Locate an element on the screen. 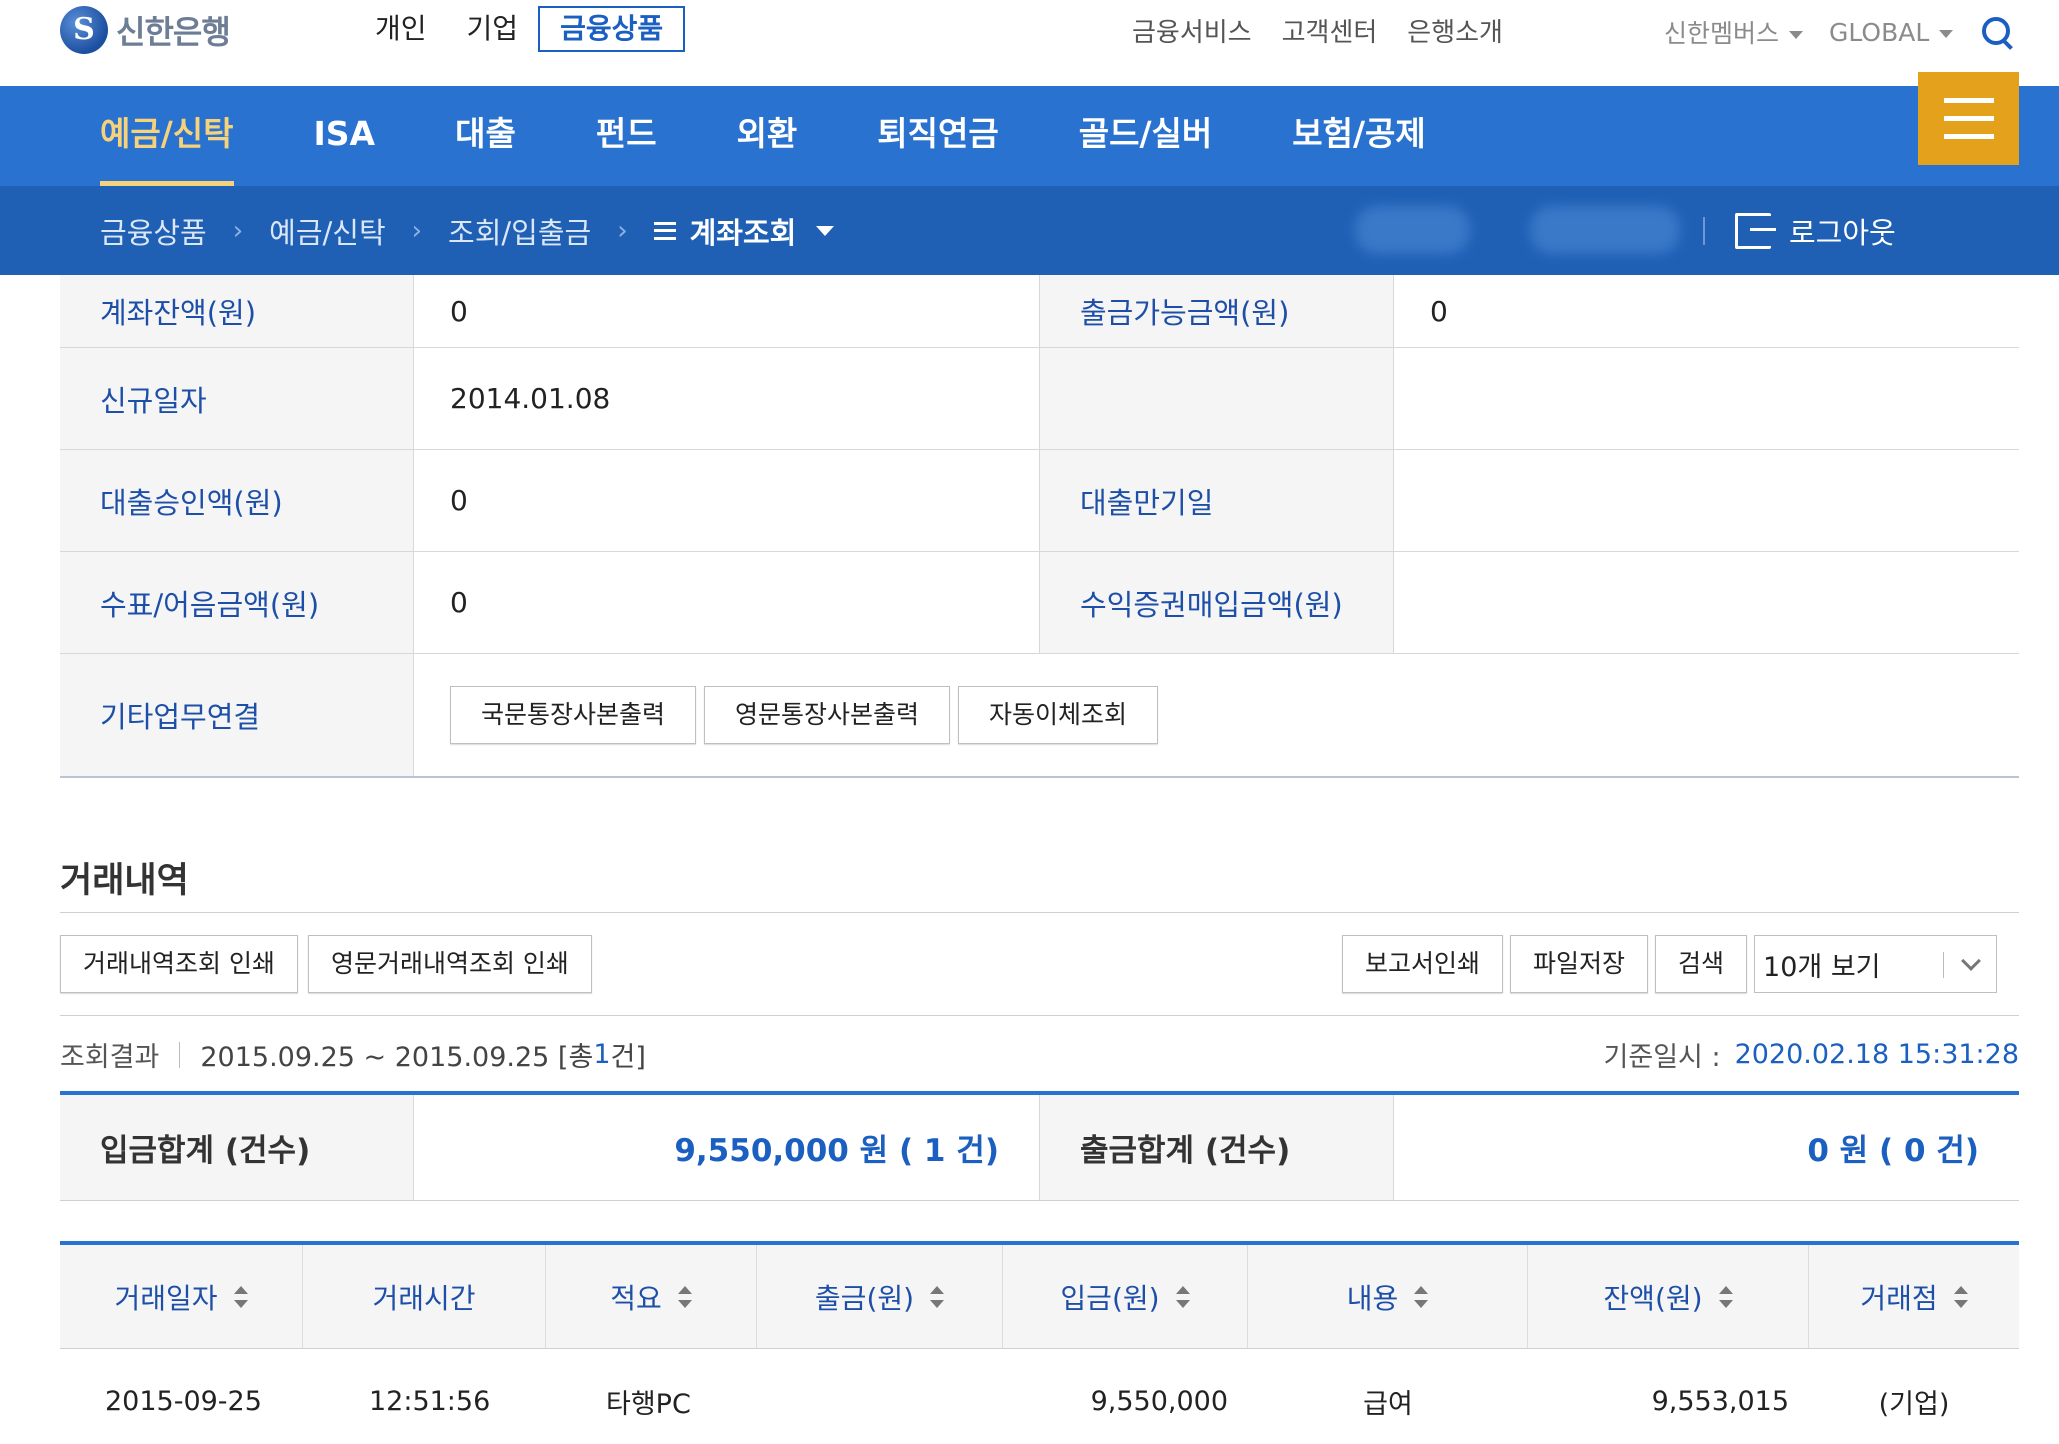  label-check-amount: 수표/어음금액(원) is located at coordinates (236, 602).